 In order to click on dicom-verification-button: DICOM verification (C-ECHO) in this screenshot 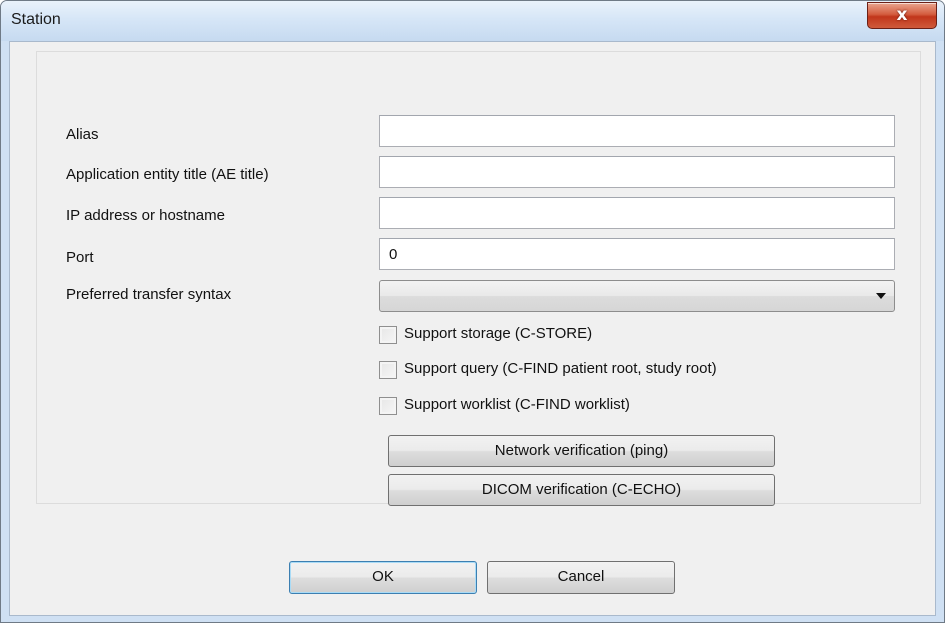, I will do `click(581, 490)`.